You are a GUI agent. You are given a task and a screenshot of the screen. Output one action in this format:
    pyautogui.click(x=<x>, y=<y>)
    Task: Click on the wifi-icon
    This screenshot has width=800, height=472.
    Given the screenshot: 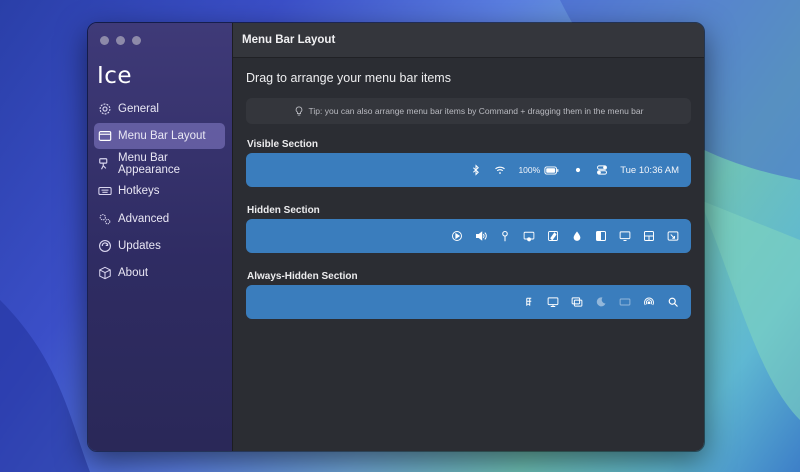 What is the action you would take?
    pyautogui.click(x=500, y=170)
    